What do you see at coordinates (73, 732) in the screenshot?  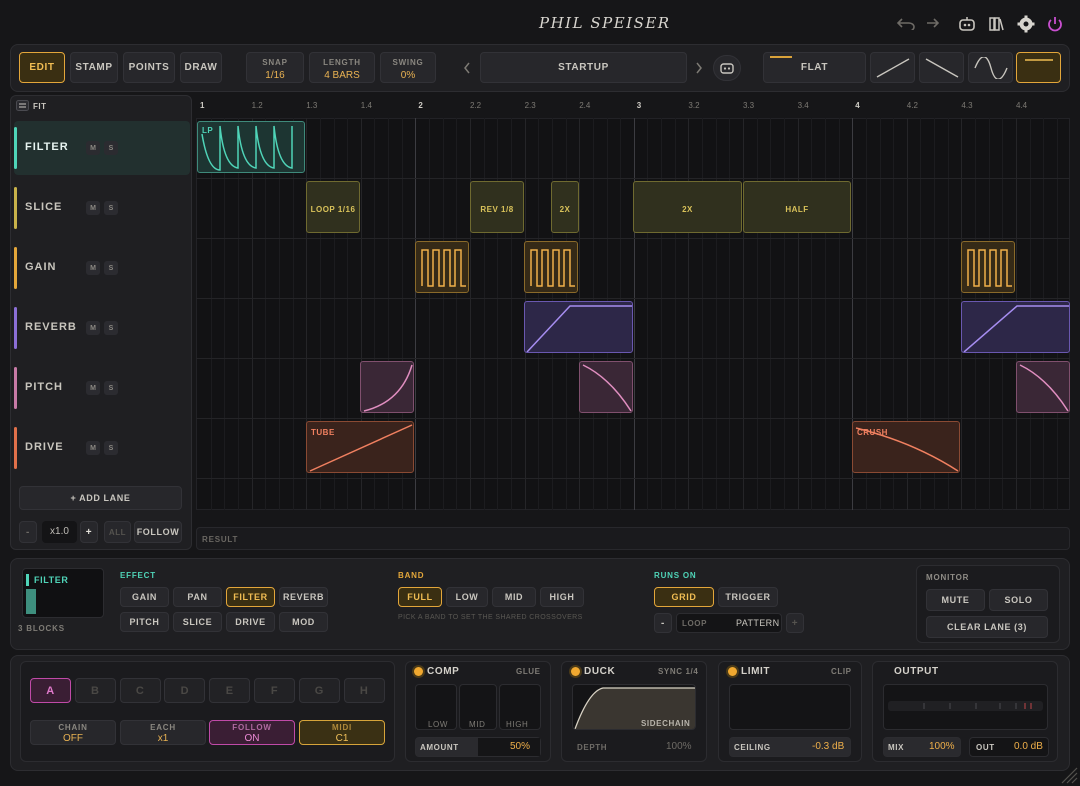 I see `chain-selector: CHAIN OFF` at bounding box center [73, 732].